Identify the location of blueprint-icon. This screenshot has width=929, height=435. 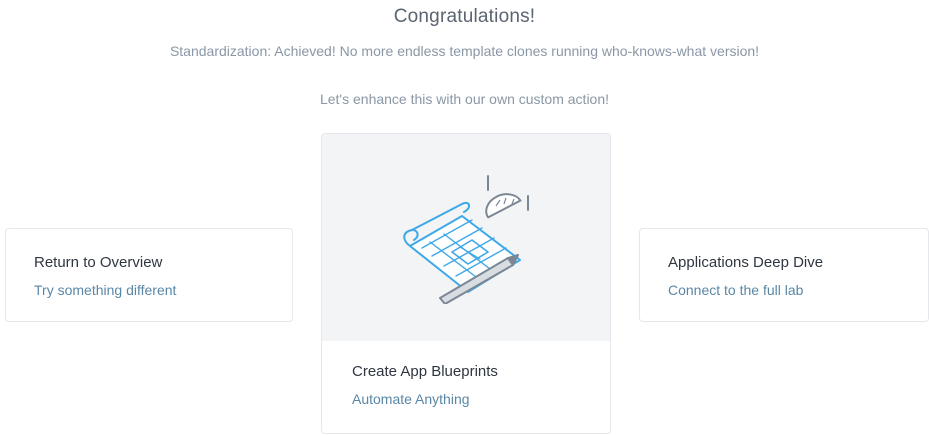
(466, 239).